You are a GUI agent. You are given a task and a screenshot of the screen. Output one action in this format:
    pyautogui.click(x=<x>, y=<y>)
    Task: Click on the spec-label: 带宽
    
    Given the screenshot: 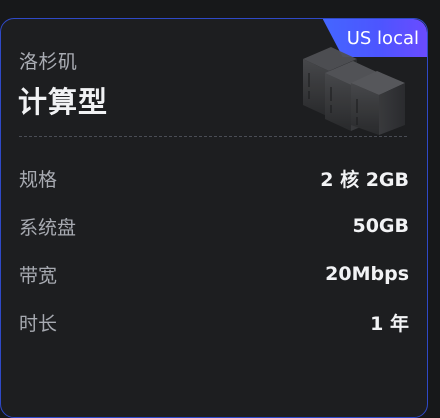 What is the action you would take?
    pyautogui.click(x=38, y=275)
    